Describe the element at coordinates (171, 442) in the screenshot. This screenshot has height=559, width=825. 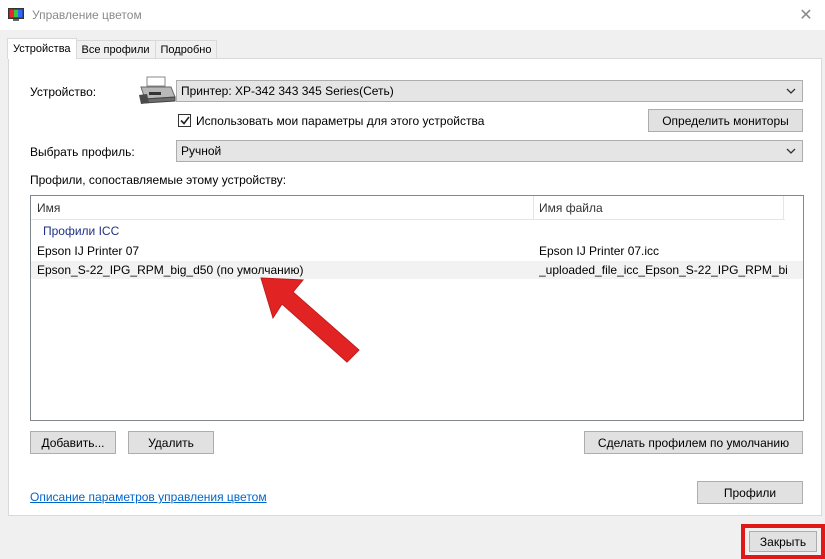
I see `remove-profile-button: Удалить` at that location.